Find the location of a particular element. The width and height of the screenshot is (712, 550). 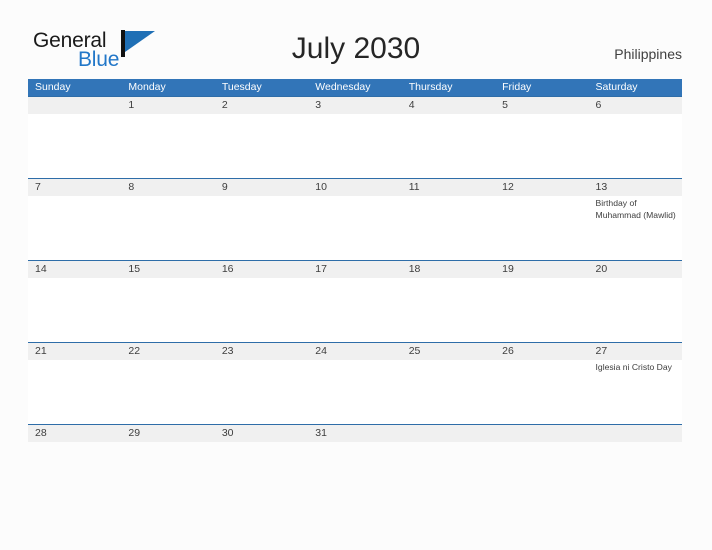

day-cell-date: 4 is located at coordinates (448, 105).